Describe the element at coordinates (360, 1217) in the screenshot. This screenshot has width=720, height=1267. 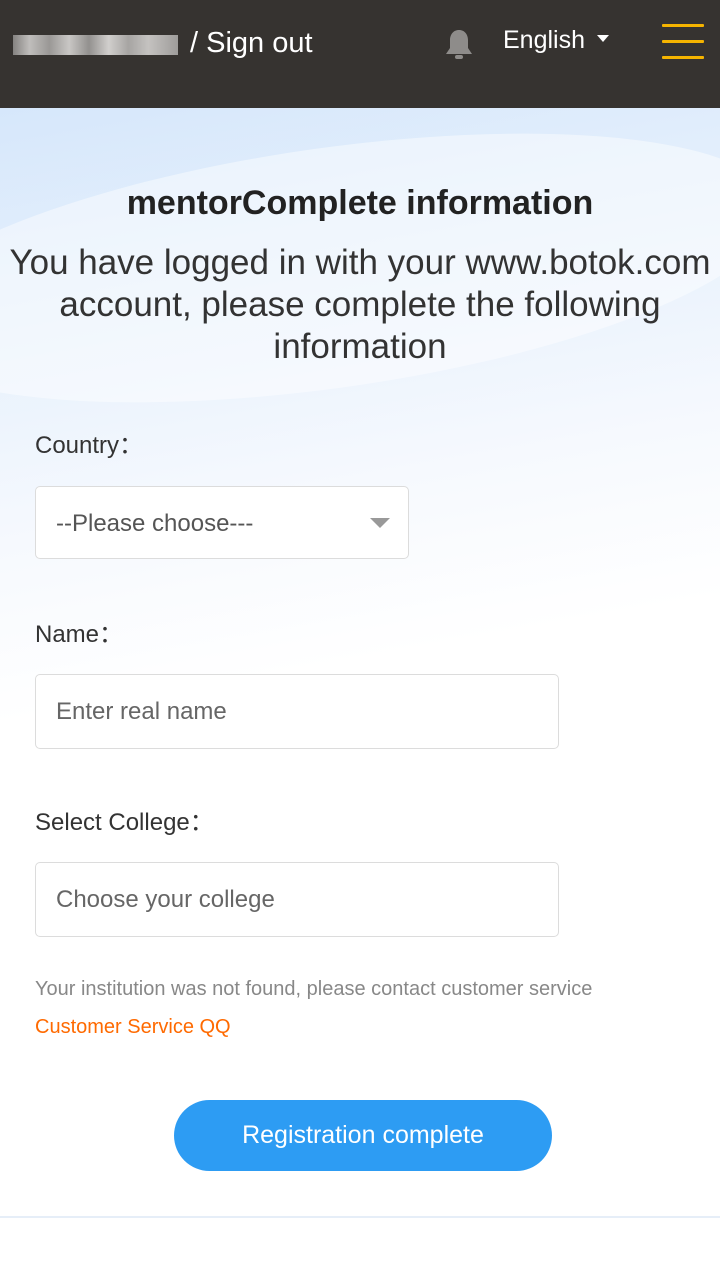
I see `bottom-divider` at that location.